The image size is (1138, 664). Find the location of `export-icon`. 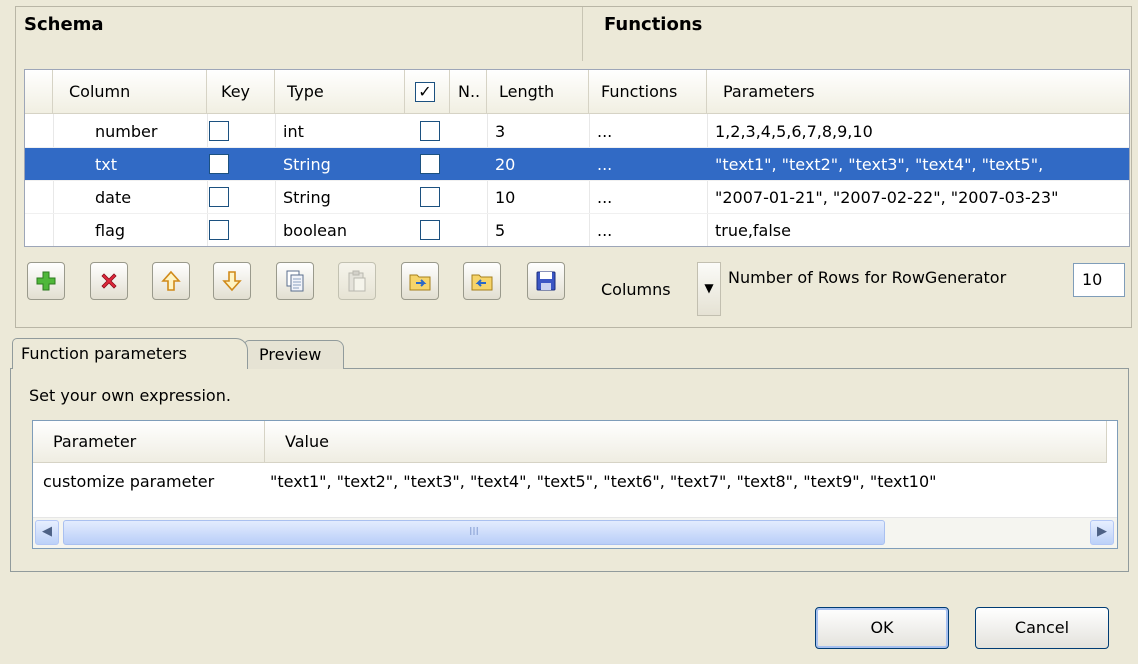

export-icon is located at coordinates (482, 282).